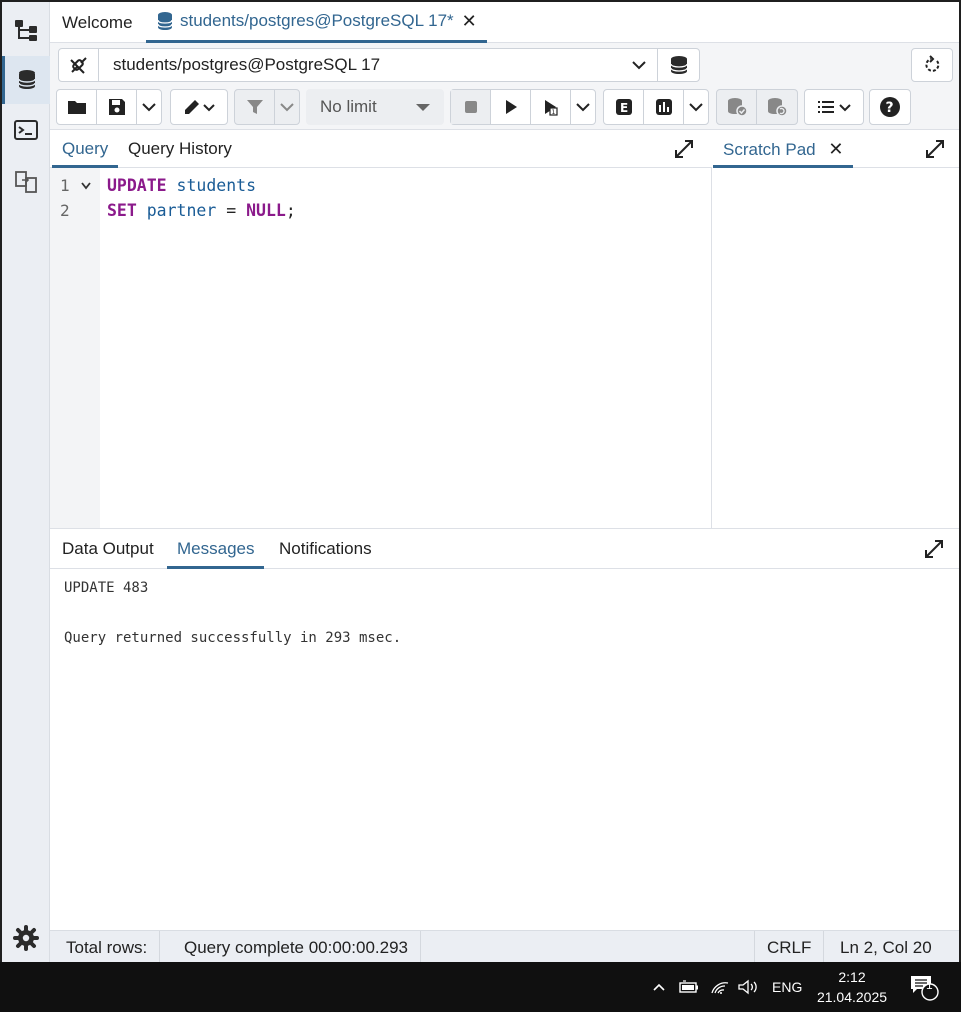 This screenshot has height=1012, width=961. Describe the element at coordinates (789, 947) in the screenshot. I see `line-ending-indicator: CRLF` at that location.